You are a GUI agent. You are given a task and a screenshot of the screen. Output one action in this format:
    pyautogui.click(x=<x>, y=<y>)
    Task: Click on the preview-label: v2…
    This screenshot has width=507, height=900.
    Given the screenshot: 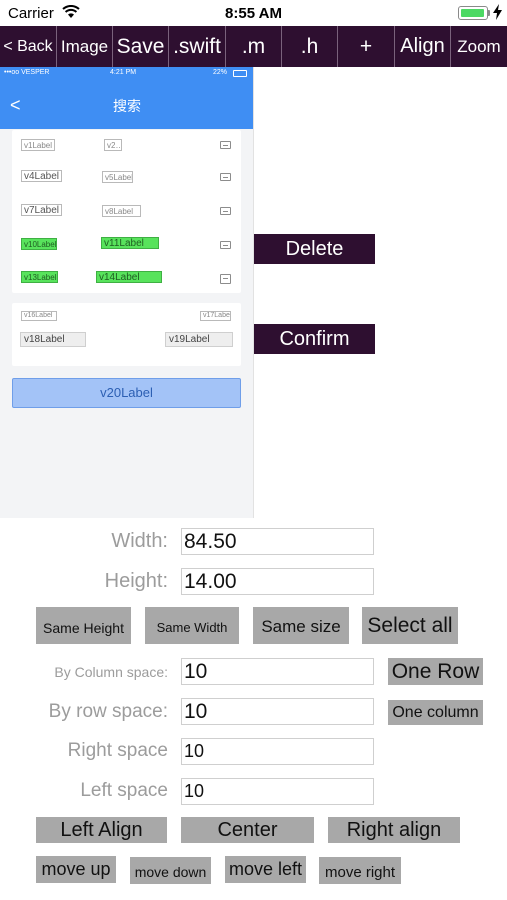 What is the action you would take?
    pyautogui.click(x=113, y=145)
    